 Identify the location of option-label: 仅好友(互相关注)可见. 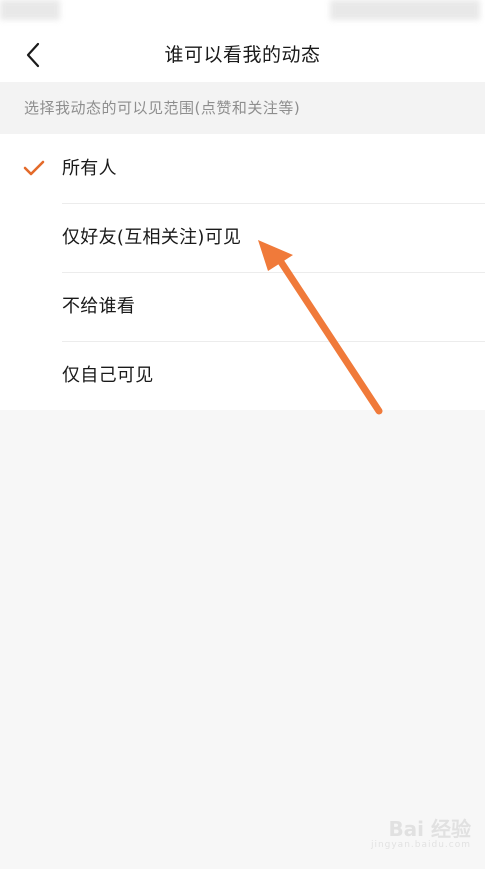
(152, 237).